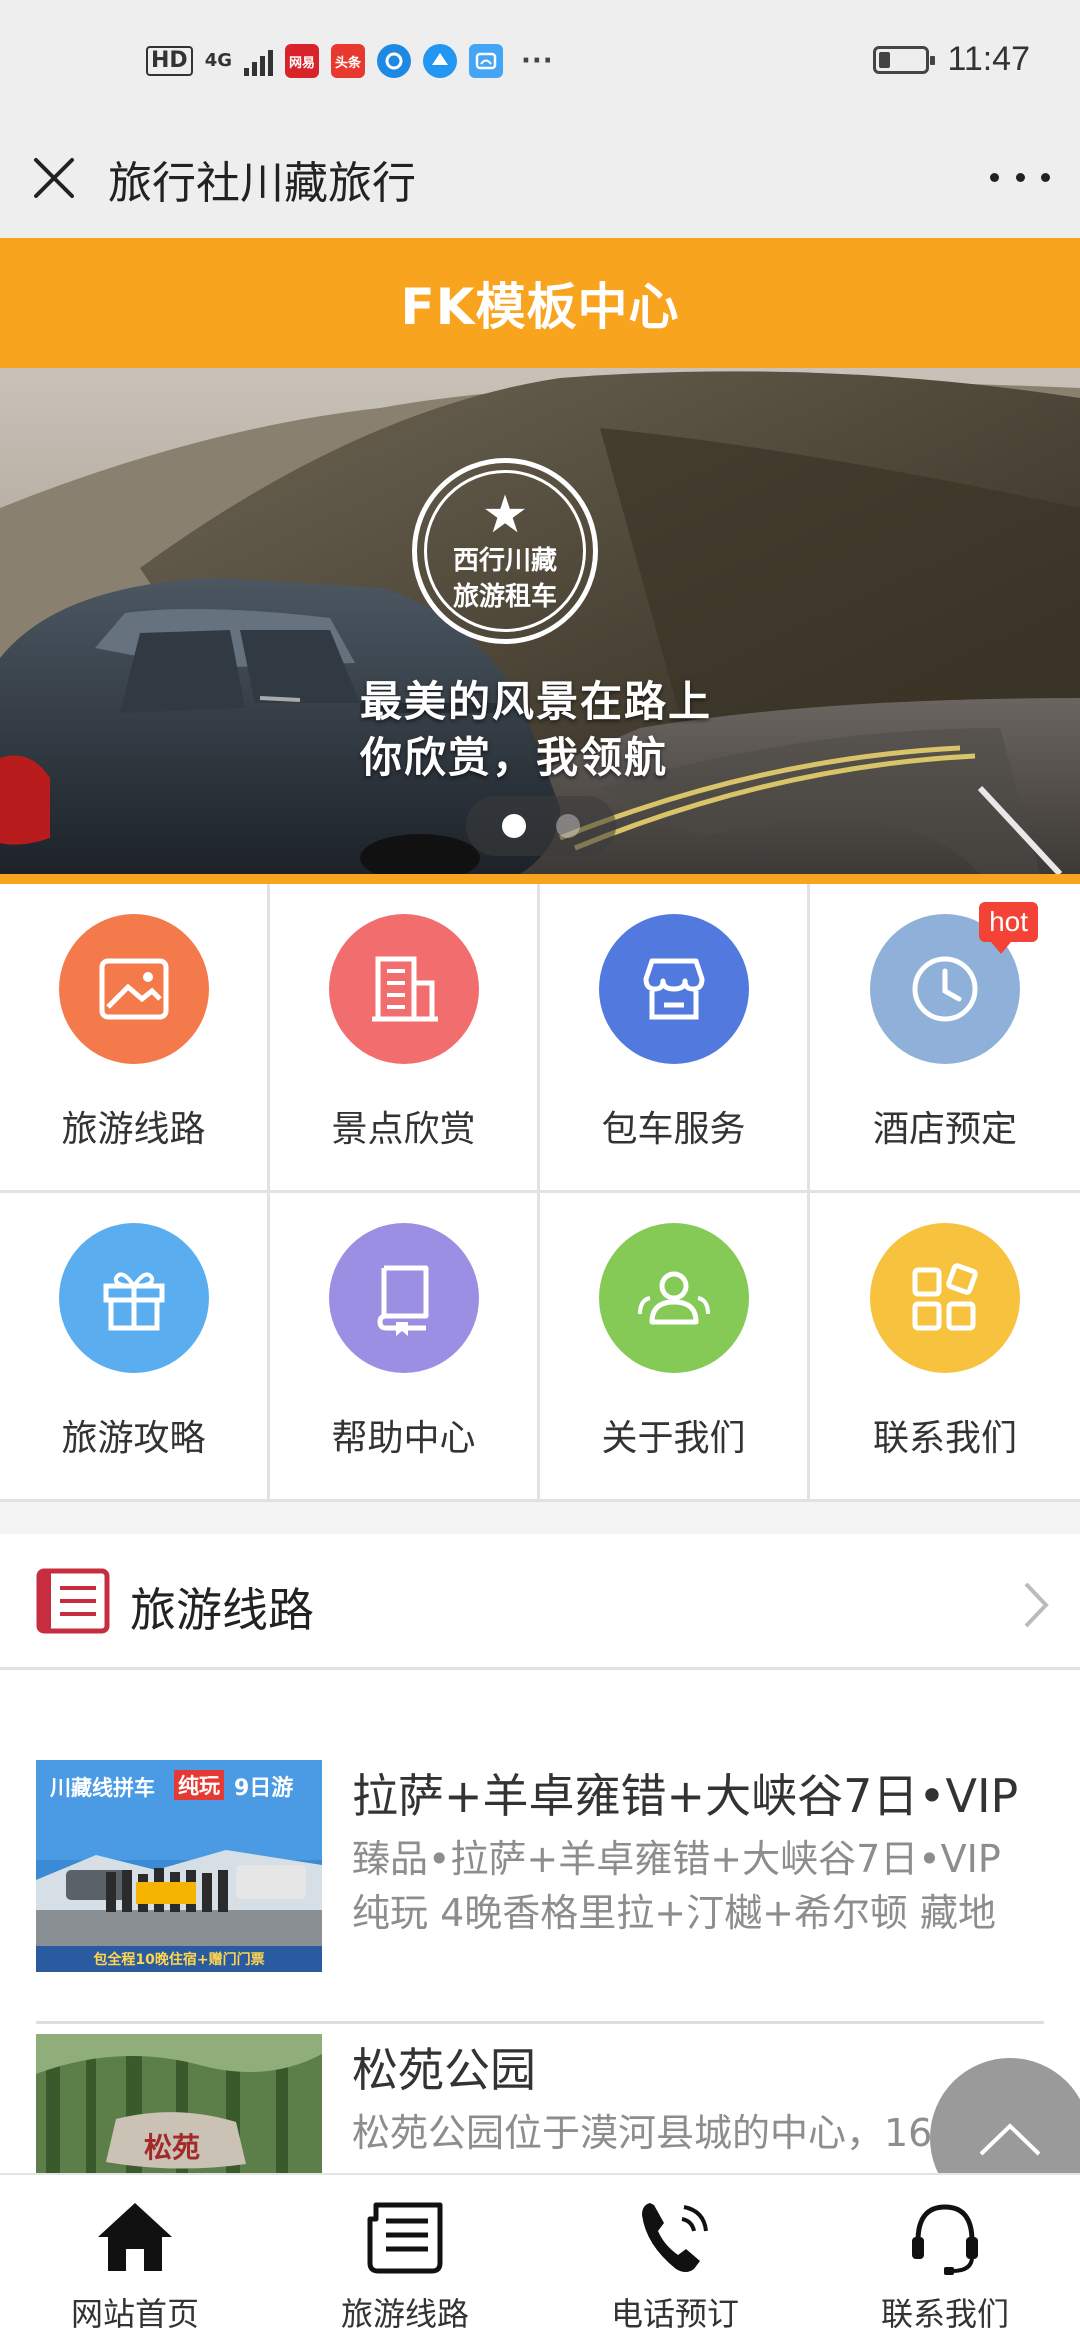 This screenshot has height=2340, width=1080. I want to click on apps-icon, so click(945, 1298).